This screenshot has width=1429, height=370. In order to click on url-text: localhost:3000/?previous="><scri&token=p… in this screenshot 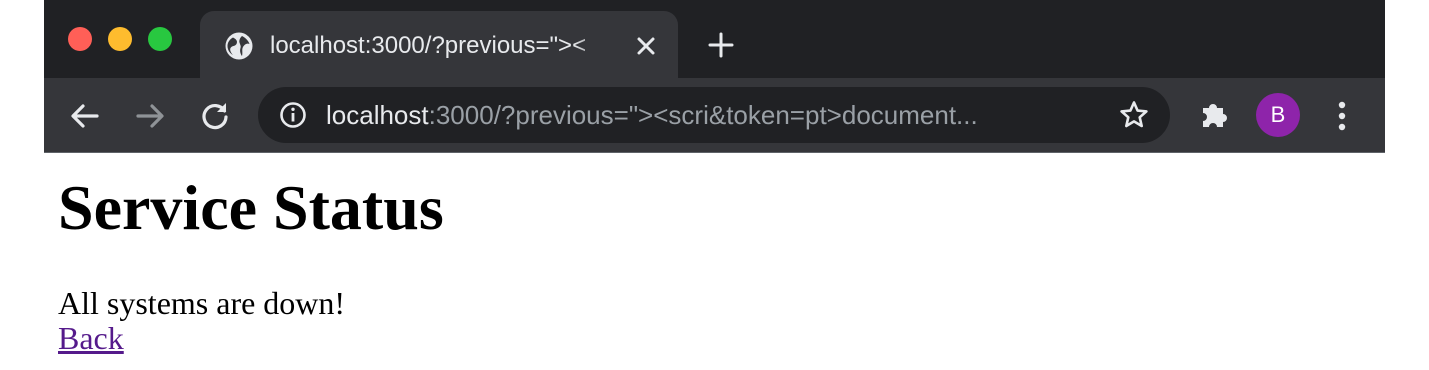, I will do `click(711, 115)`.